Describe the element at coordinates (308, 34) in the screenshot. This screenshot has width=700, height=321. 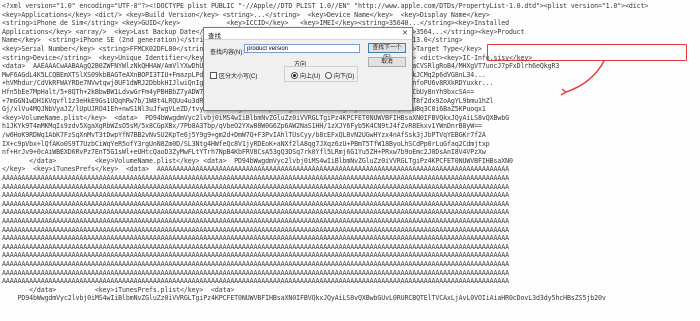
I see `dialog-titlebar: 查找 ✕` at that location.